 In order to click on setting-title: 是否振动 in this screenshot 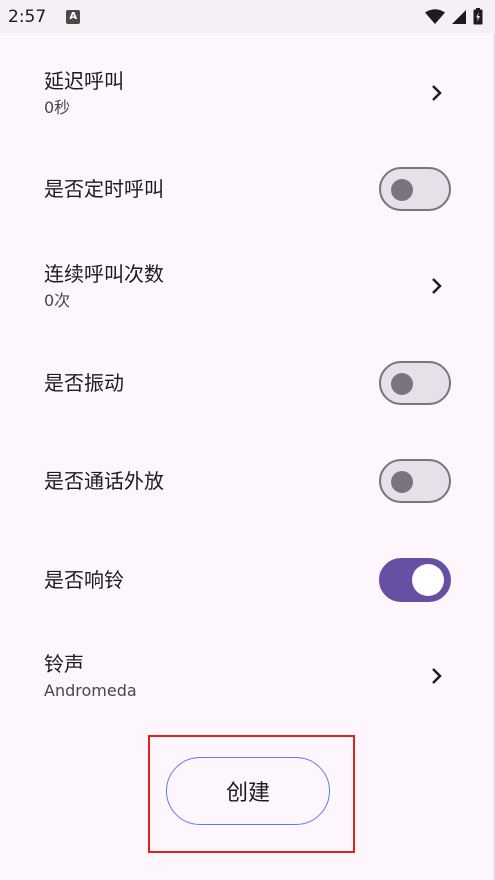, I will do `click(84, 383)`.